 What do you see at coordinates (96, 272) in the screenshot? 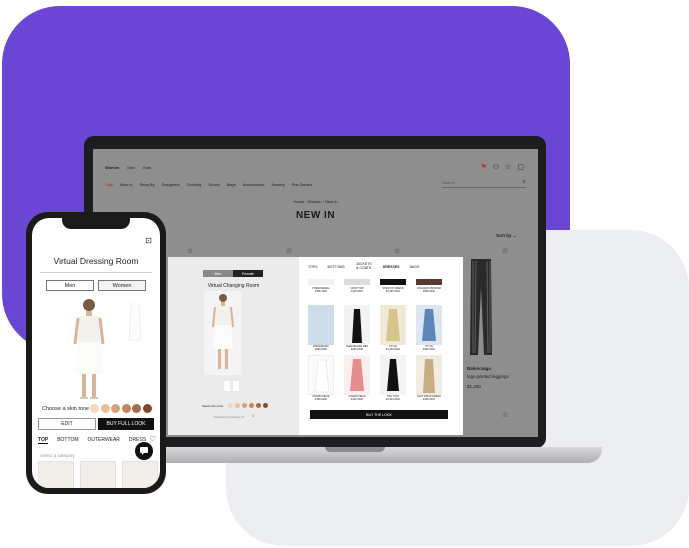
I see `divider` at bounding box center [96, 272].